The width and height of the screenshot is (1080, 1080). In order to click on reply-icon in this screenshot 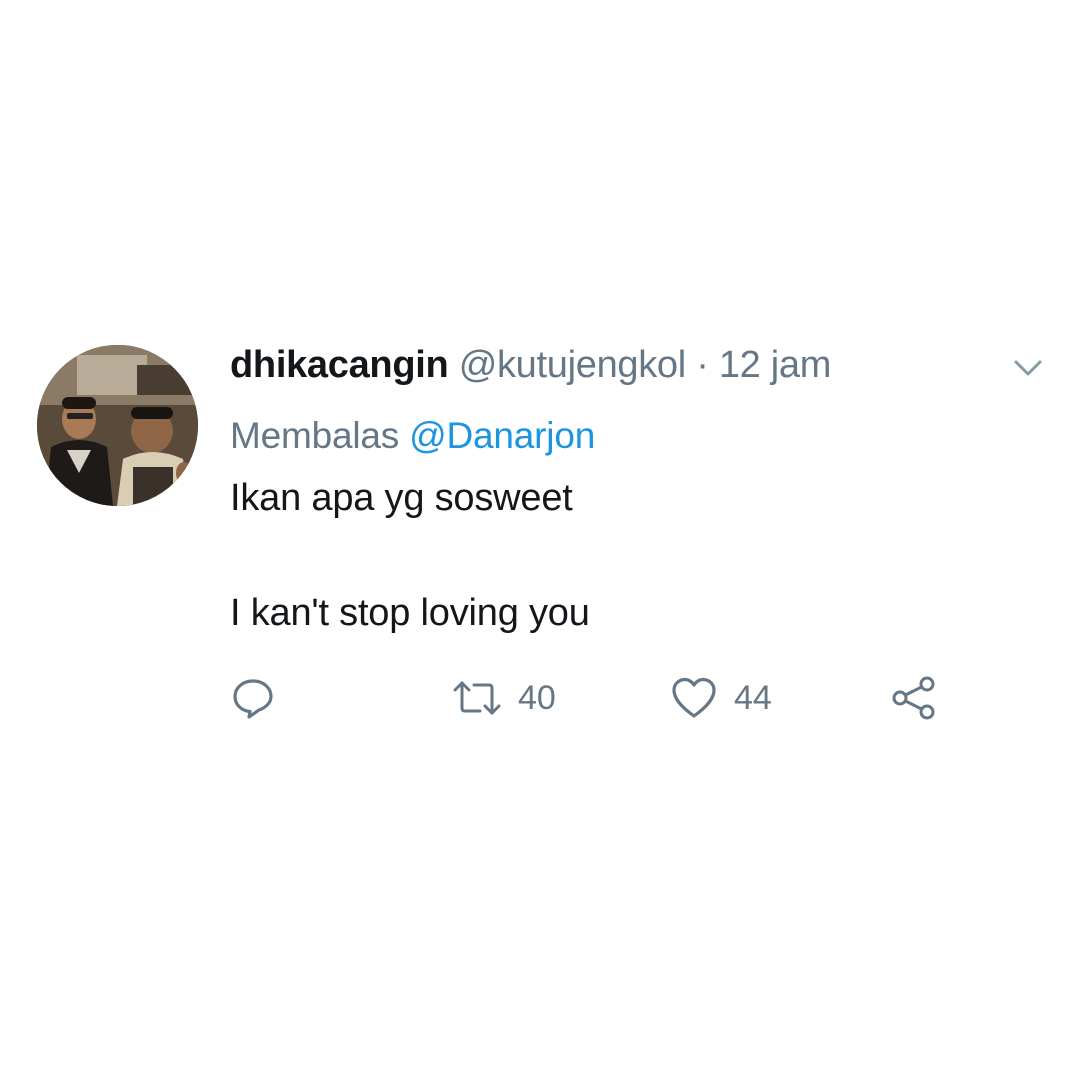, I will do `click(253, 698)`.